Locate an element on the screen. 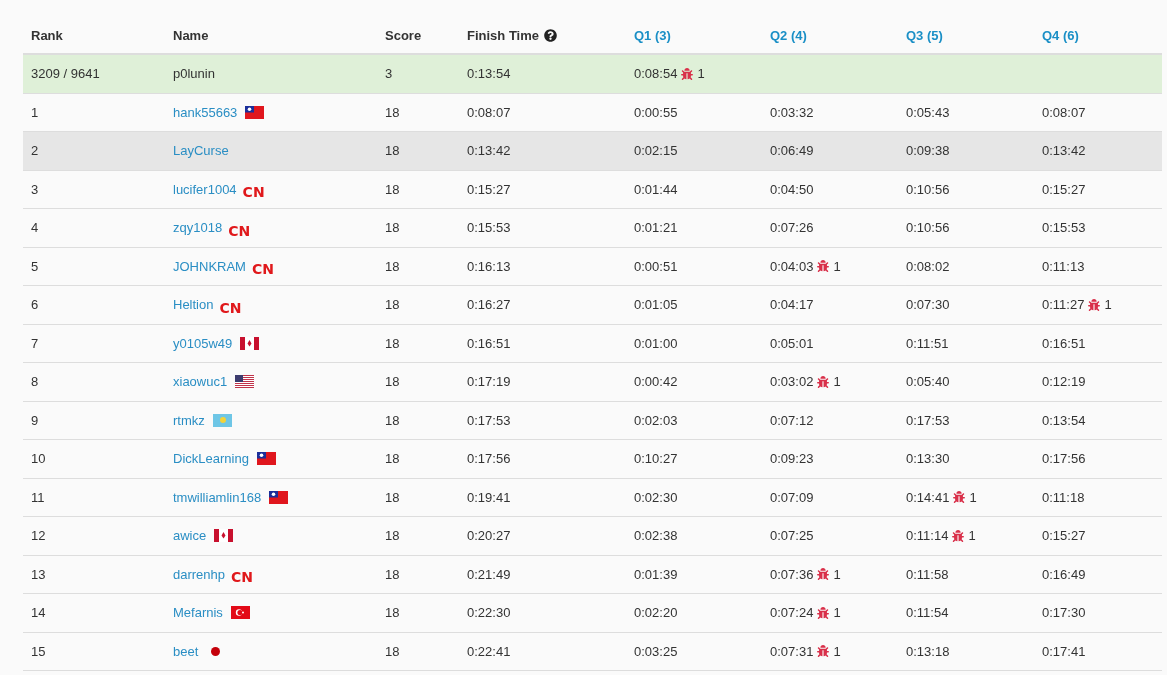 The height and width of the screenshot is (675, 1167). rank-text: 13 is located at coordinates (38, 574).